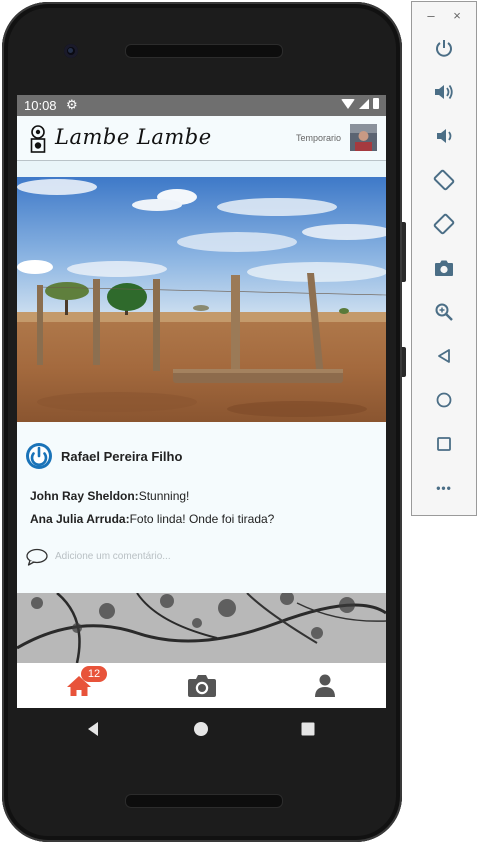  Describe the element at coordinates (202, 519) in the screenshot. I see `comment-text: Foto linda! Onde foi tirada?` at that location.